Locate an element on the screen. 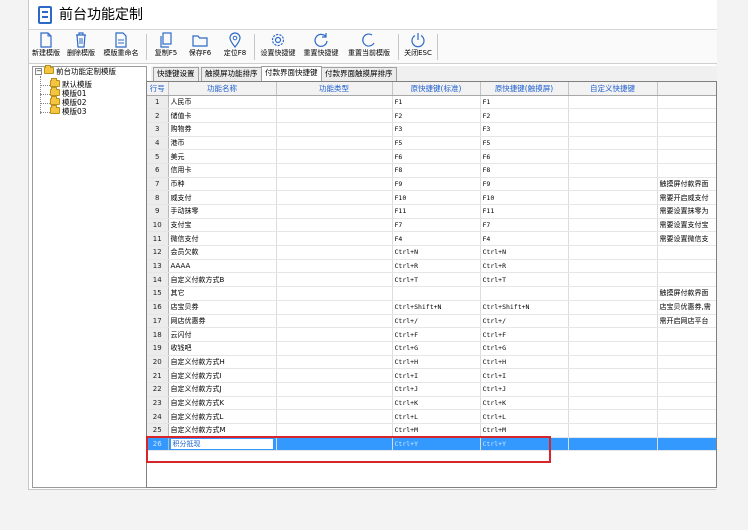 This screenshot has height=530, width=748. standard-shortcut-cell: F6 is located at coordinates (436, 156).